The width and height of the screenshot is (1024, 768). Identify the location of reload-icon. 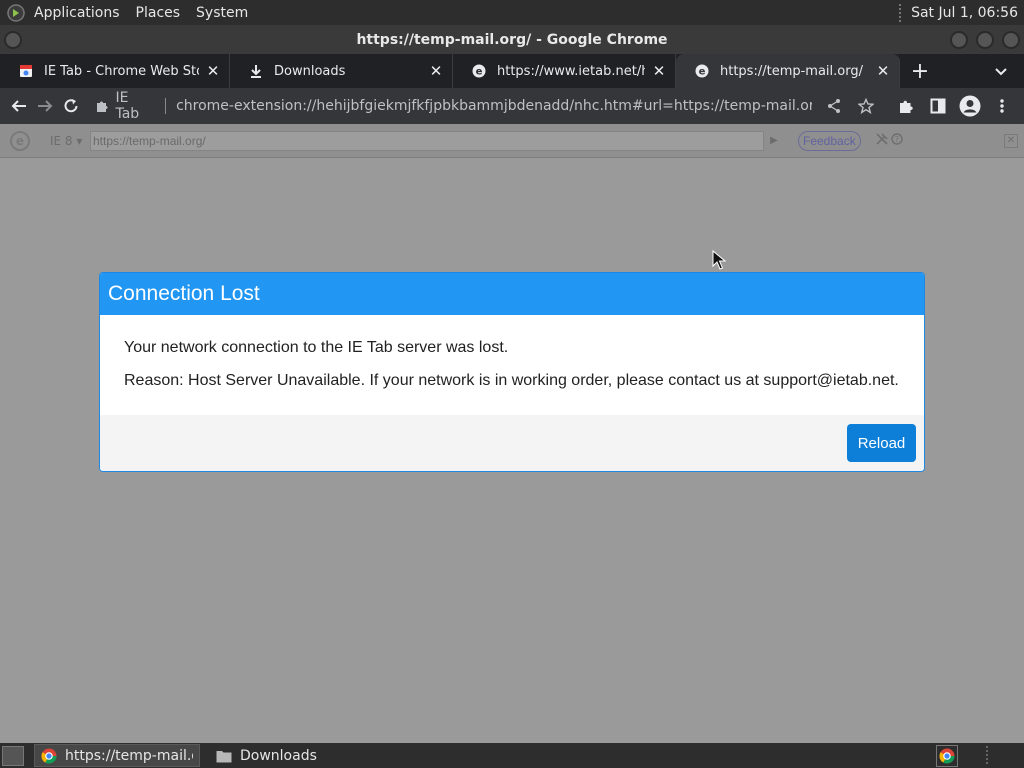
(71, 106).